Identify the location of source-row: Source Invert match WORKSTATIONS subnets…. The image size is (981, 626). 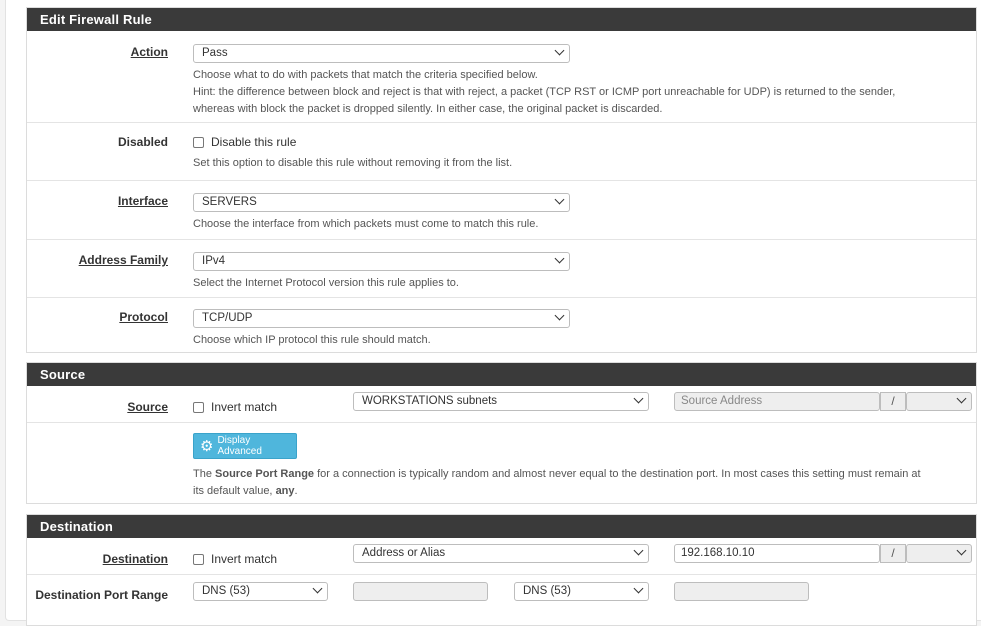
(501, 404).